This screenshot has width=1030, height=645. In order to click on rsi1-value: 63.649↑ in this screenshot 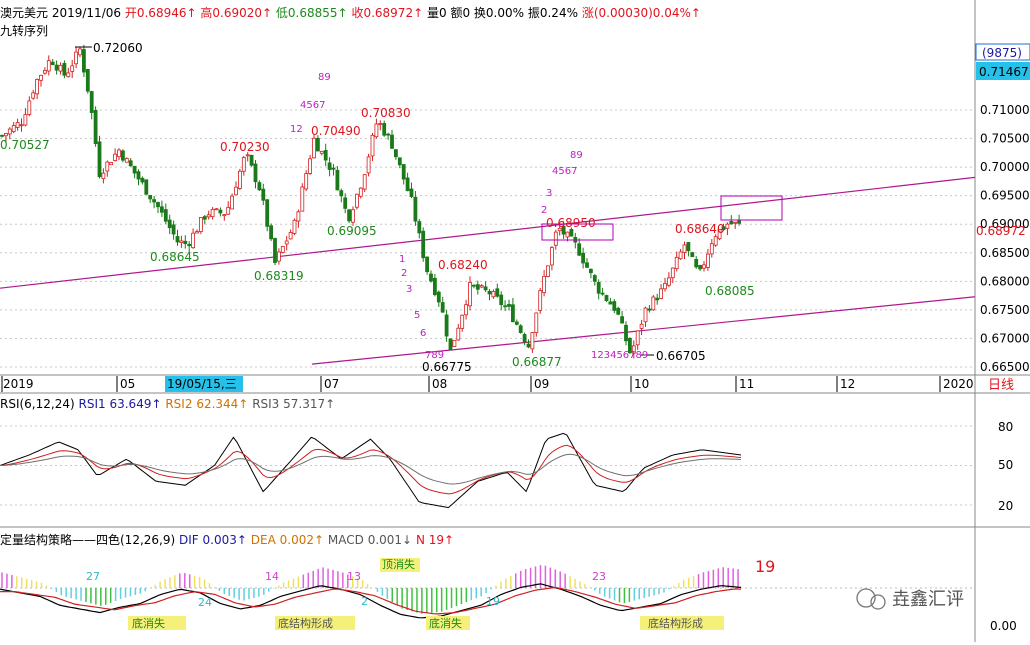, I will do `click(135, 404)`.